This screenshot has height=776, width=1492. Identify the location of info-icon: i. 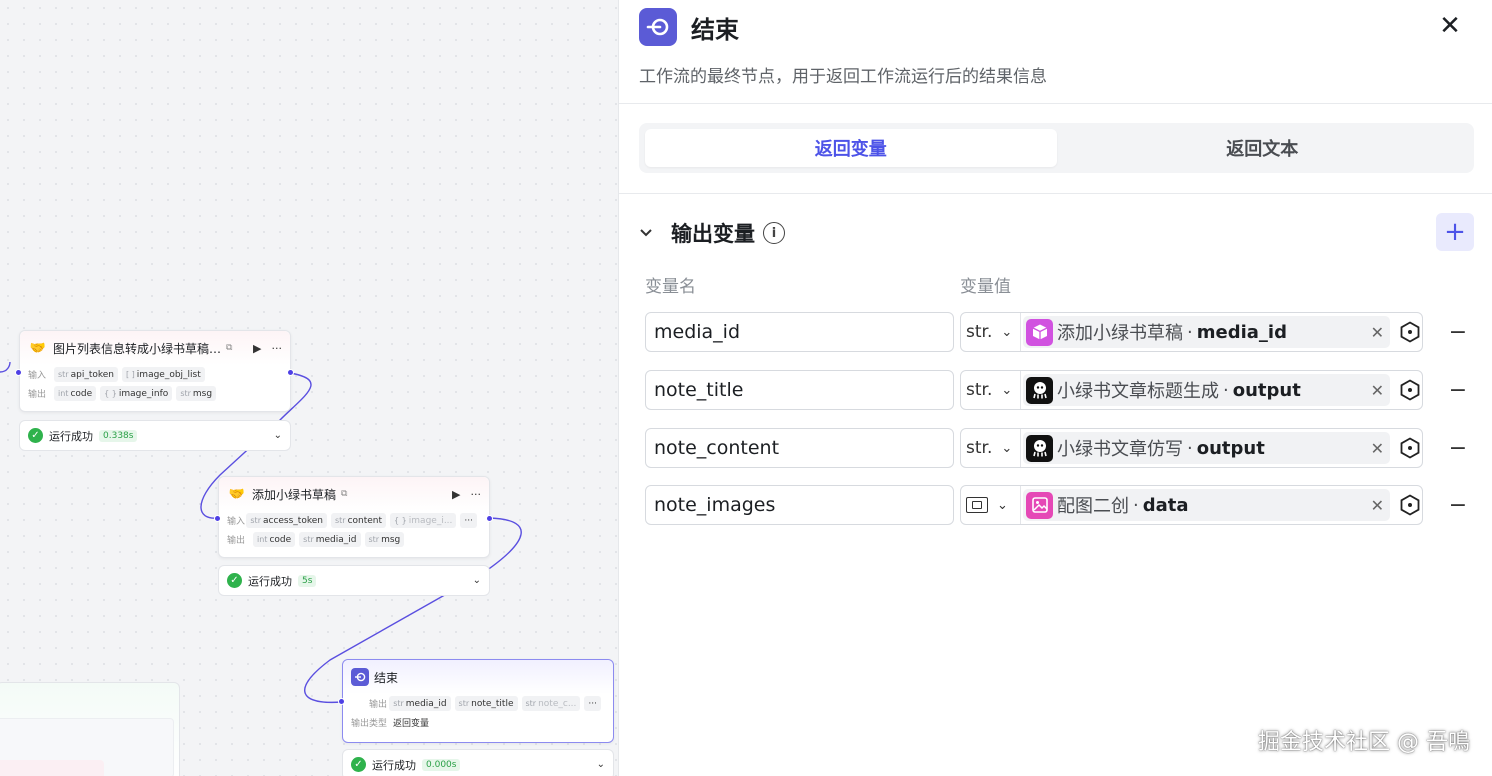
(774, 233).